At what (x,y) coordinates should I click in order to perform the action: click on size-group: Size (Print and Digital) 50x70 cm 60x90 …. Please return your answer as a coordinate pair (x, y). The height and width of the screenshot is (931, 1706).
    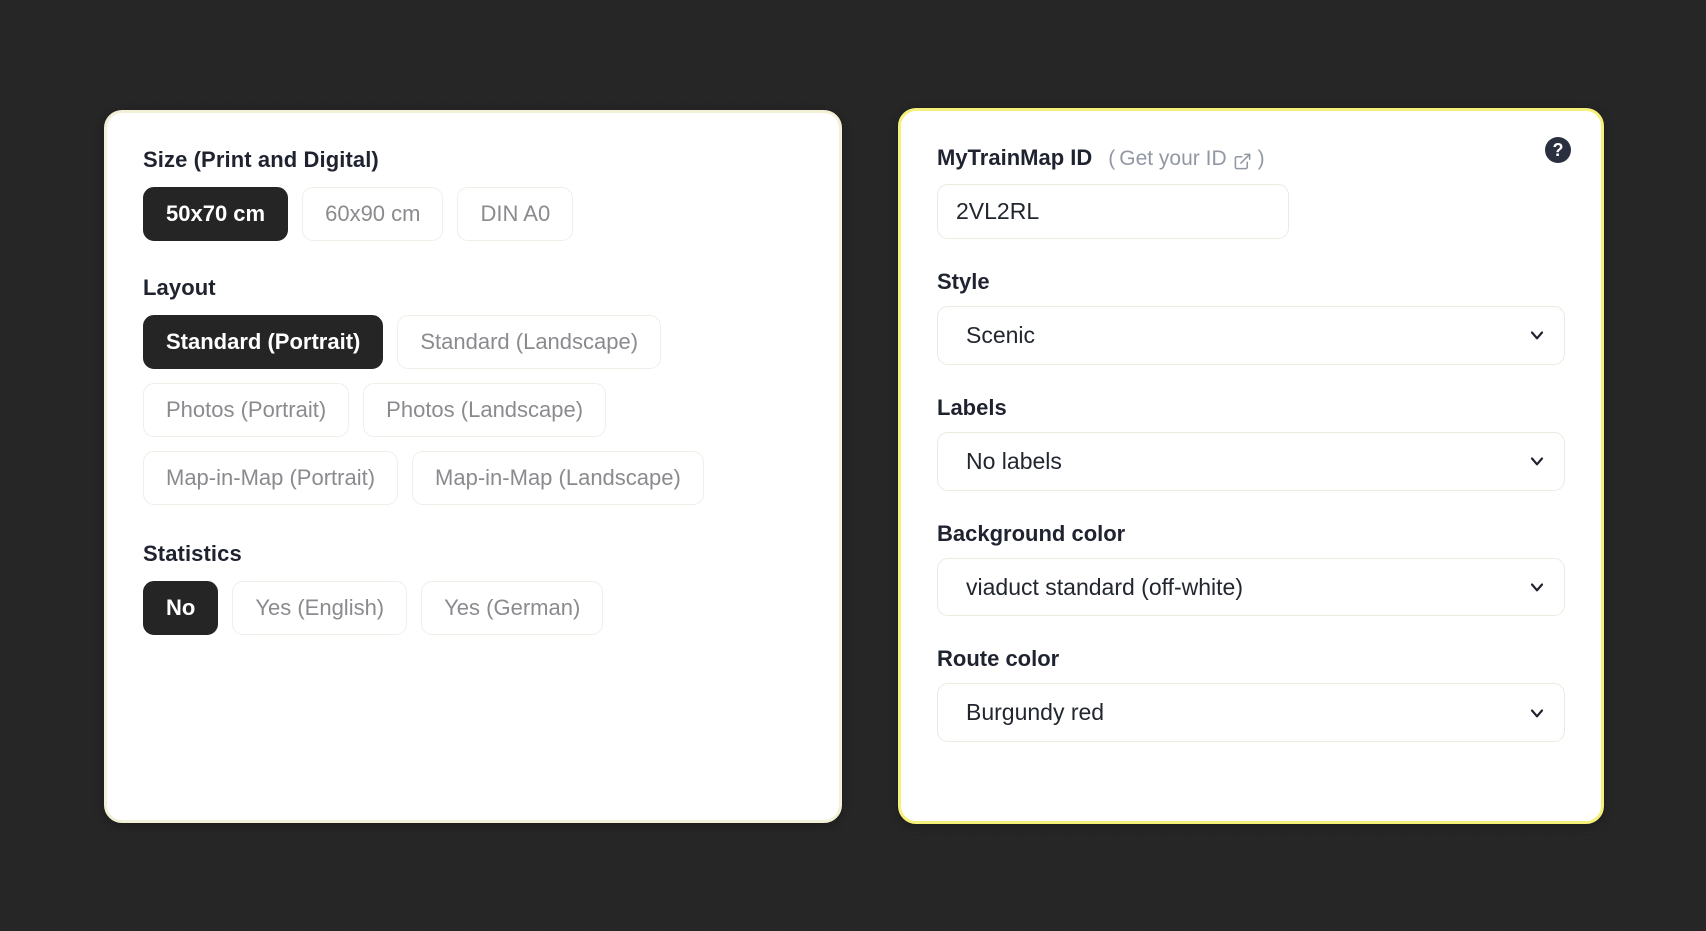
    Looking at the image, I should click on (473, 194).